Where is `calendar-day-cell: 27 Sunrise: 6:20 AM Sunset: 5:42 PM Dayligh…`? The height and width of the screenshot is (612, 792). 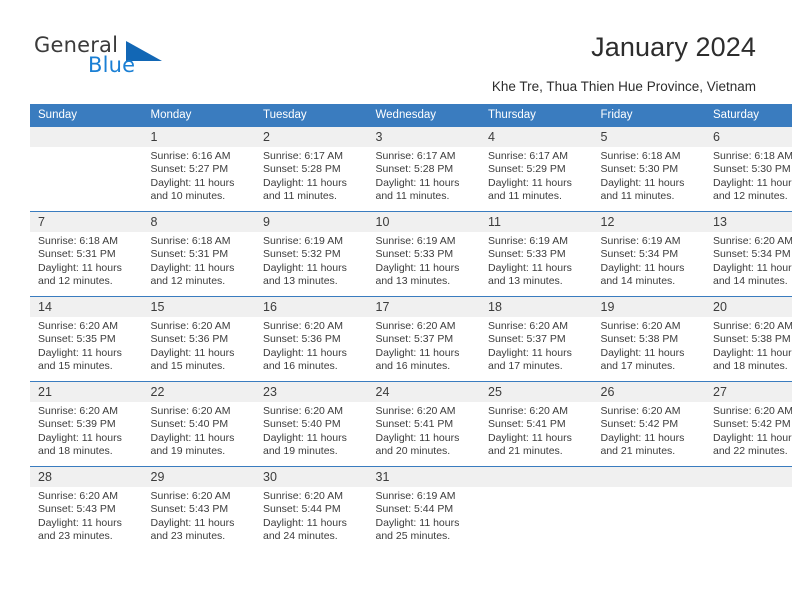 calendar-day-cell: 27 Sunrise: 6:20 AM Sunset: 5:42 PM Dayligh… is located at coordinates (748, 424).